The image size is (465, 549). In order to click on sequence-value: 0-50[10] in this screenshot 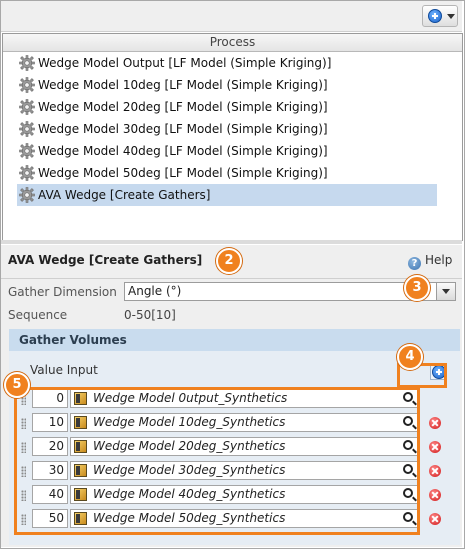, I will do `click(150, 315)`.